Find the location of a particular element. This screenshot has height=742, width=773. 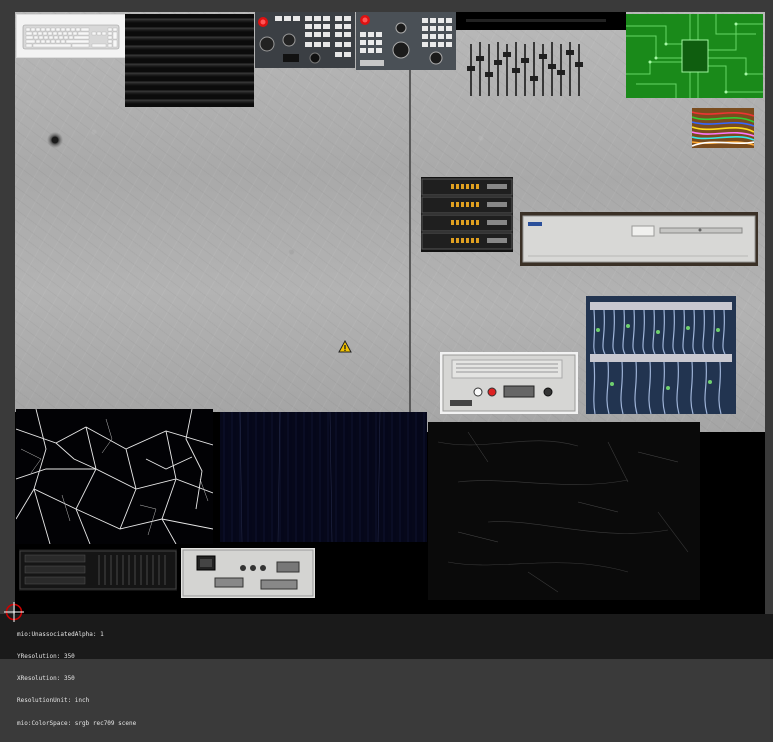

circuit-board-texture is located at coordinates (694, 56).